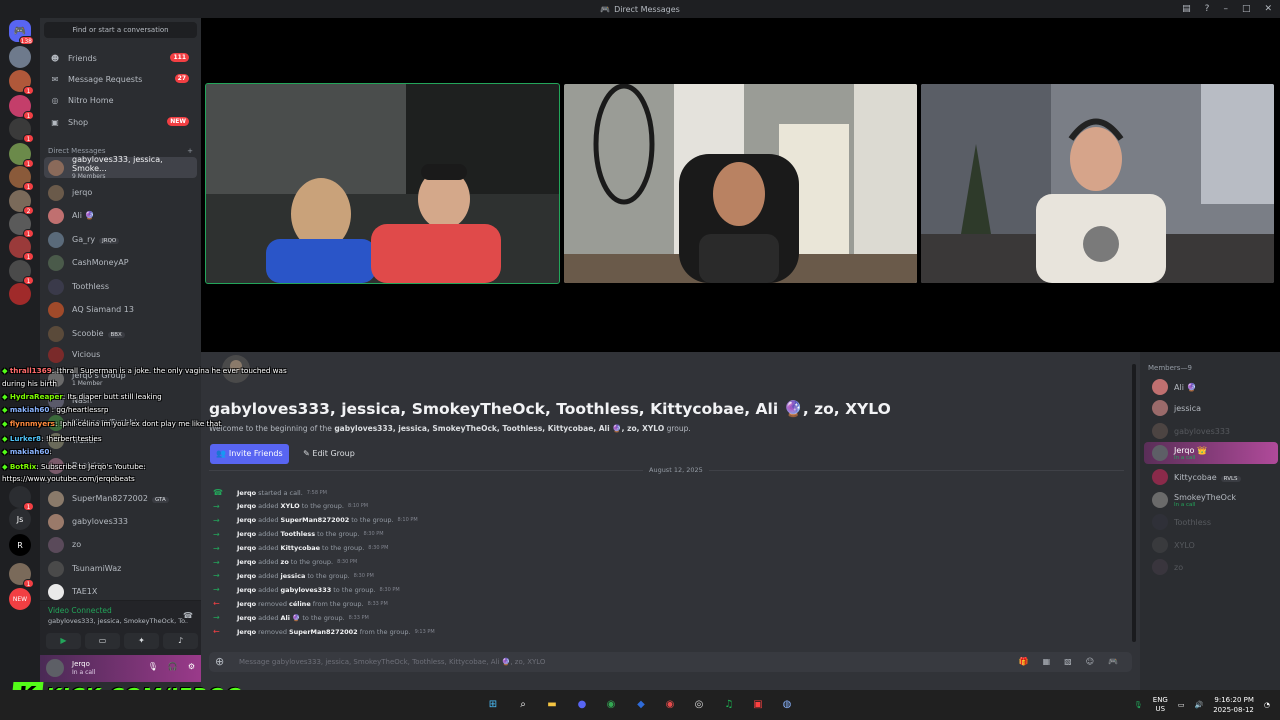 This screenshot has width=1280, height=720. What do you see at coordinates (120, 498) in the screenshot?
I see `dm-item: SuperMan8272002 GTA` at bounding box center [120, 498].